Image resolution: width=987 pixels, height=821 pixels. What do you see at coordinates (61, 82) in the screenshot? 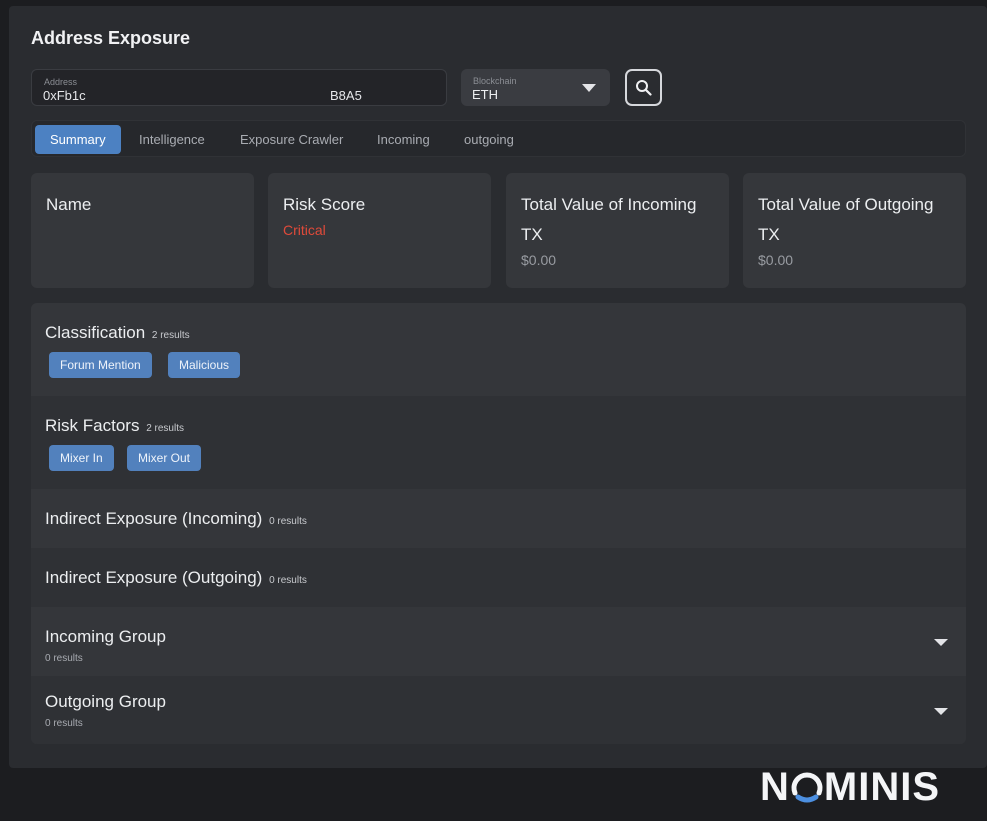
I see `address-label: Address` at bounding box center [61, 82].